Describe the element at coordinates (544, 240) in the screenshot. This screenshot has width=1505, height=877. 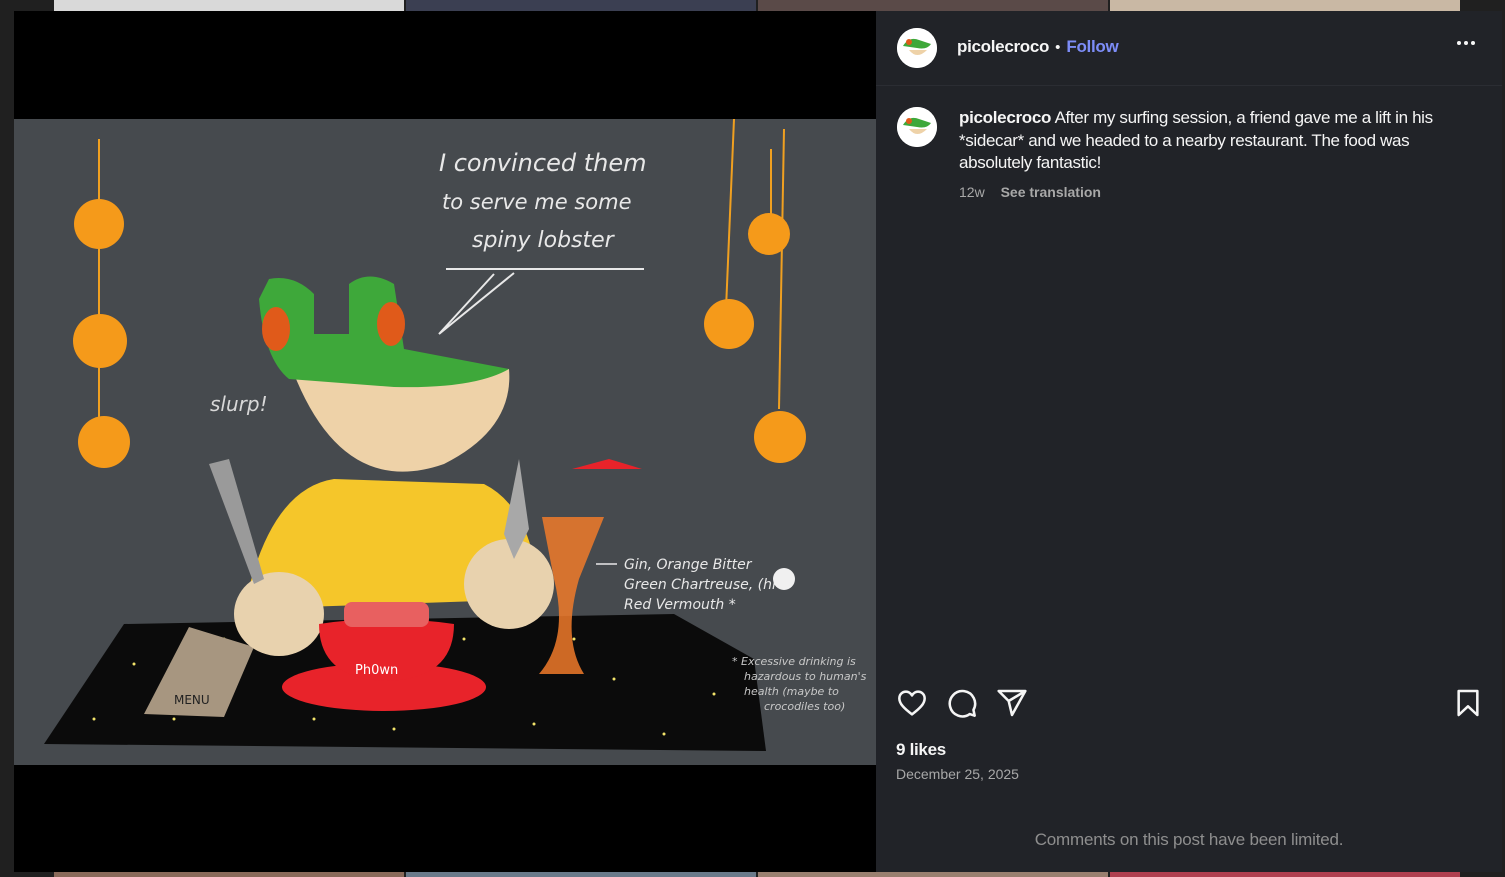
I see `speech-text-line-3: spiny lobster` at that location.